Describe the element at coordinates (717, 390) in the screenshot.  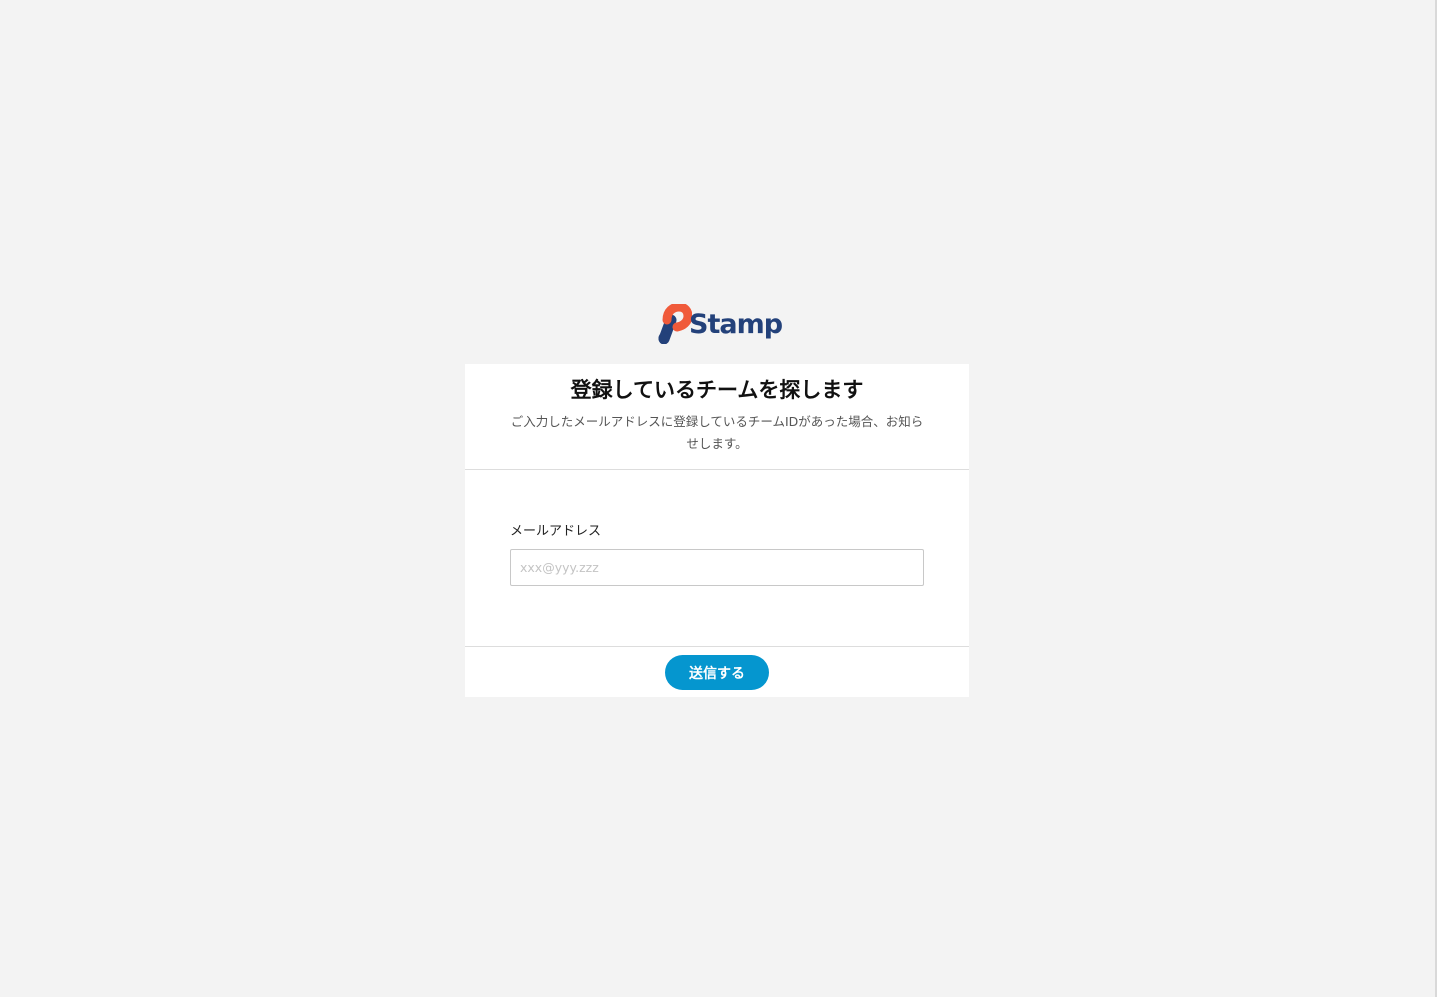
I see `page-title: 登録しているチームを探します` at that location.